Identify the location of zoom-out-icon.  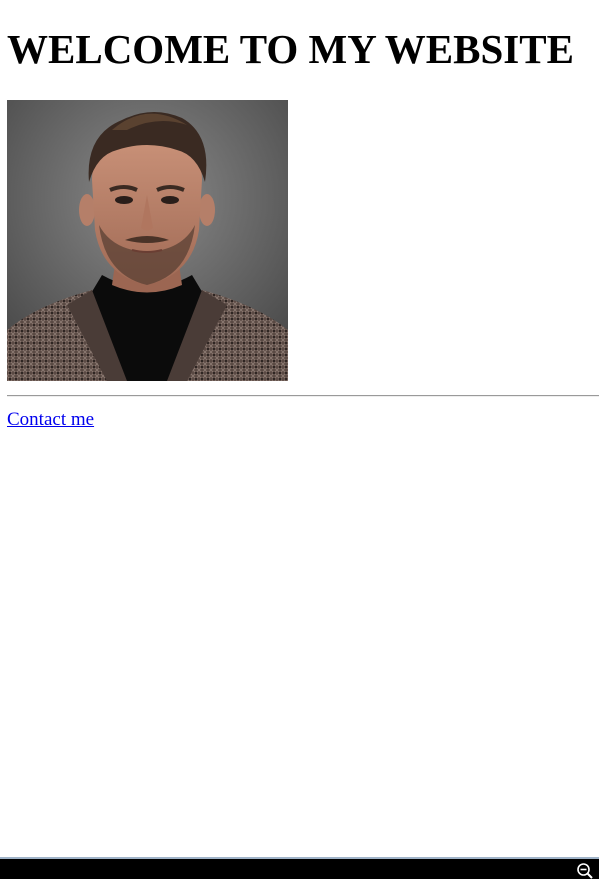
(585, 870).